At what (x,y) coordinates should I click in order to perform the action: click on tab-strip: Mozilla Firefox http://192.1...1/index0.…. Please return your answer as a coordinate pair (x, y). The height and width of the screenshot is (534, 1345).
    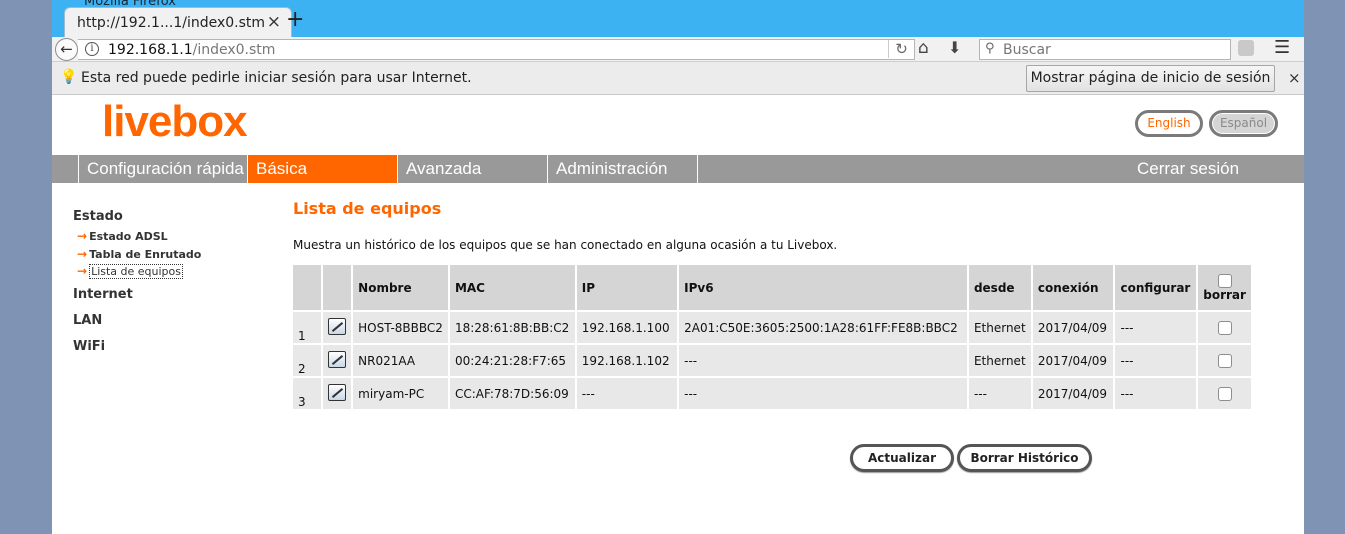
    Looking at the image, I should click on (678, 18).